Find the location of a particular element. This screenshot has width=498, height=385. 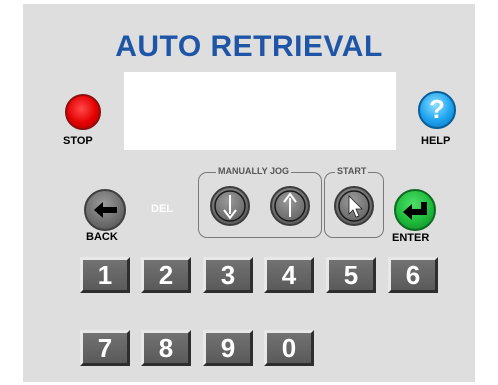

stop-label: STOP is located at coordinates (78, 141).